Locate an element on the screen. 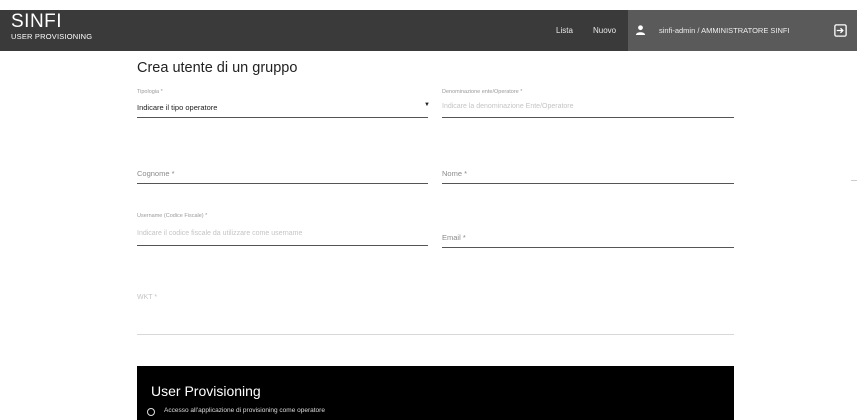 This screenshot has width=857, height=420. operator-access-radio is located at coordinates (151, 412).